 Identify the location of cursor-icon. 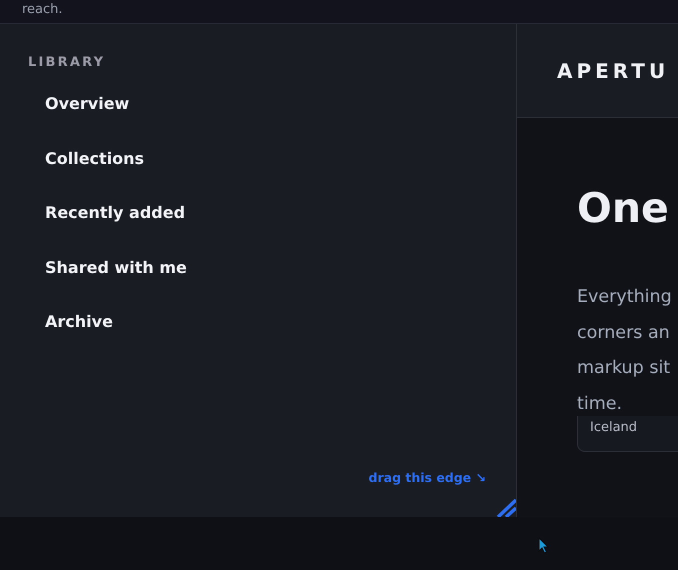
(543, 545).